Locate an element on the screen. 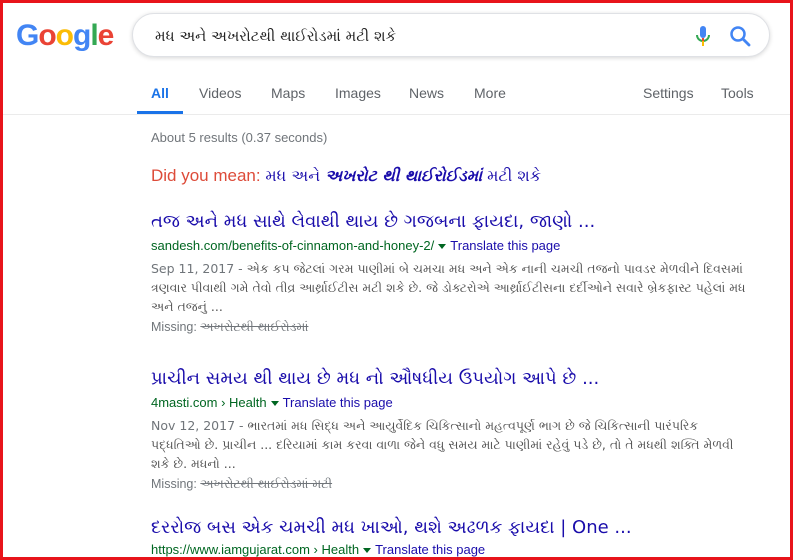 Image resolution: width=793 pixels, height=560 pixels. active-tab-indicator is located at coordinates (160, 112).